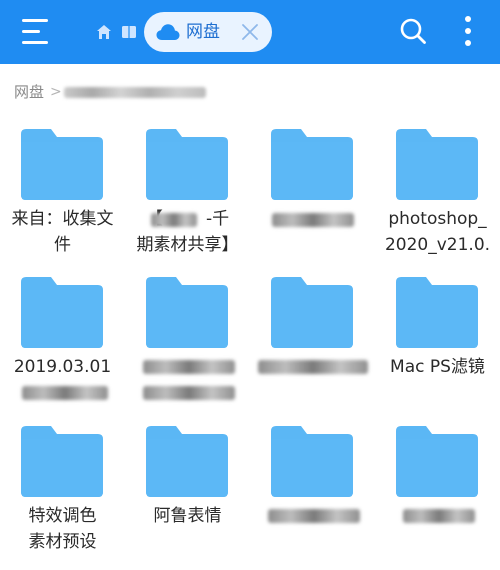  Describe the element at coordinates (62, 529) in the screenshot. I see `folder-name: 特效调色 素材预设` at that location.